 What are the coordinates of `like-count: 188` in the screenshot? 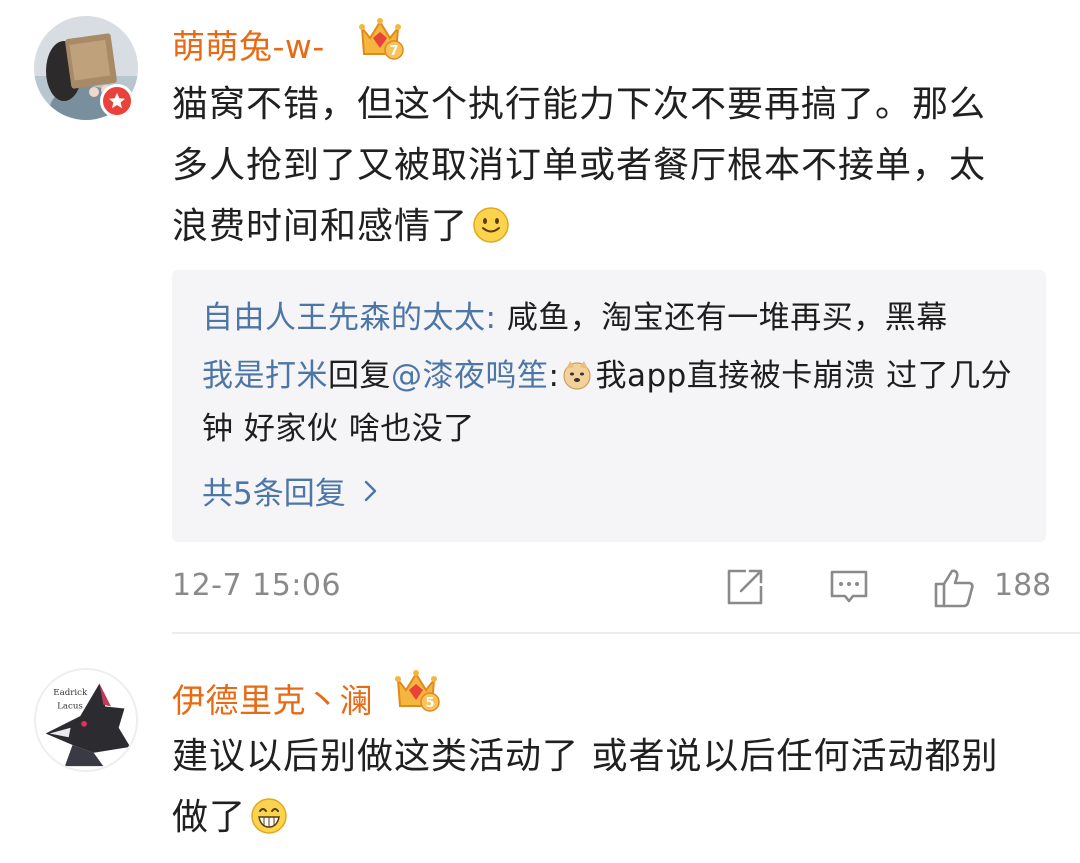 It's located at (1023, 585).